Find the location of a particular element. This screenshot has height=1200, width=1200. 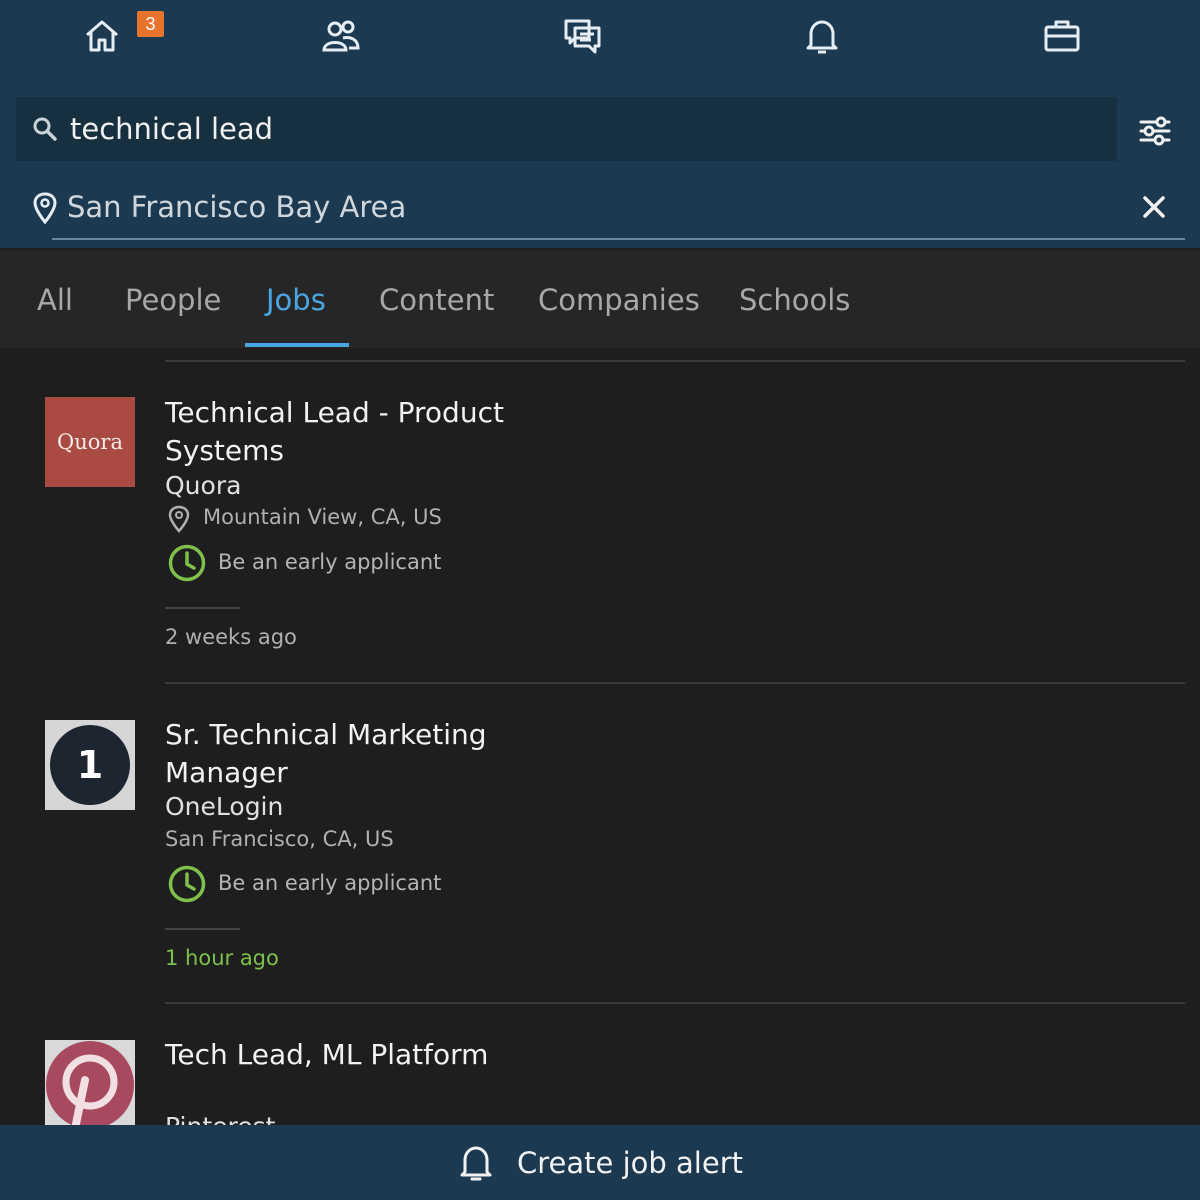

close-icon is located at coordinates (1154, 207).